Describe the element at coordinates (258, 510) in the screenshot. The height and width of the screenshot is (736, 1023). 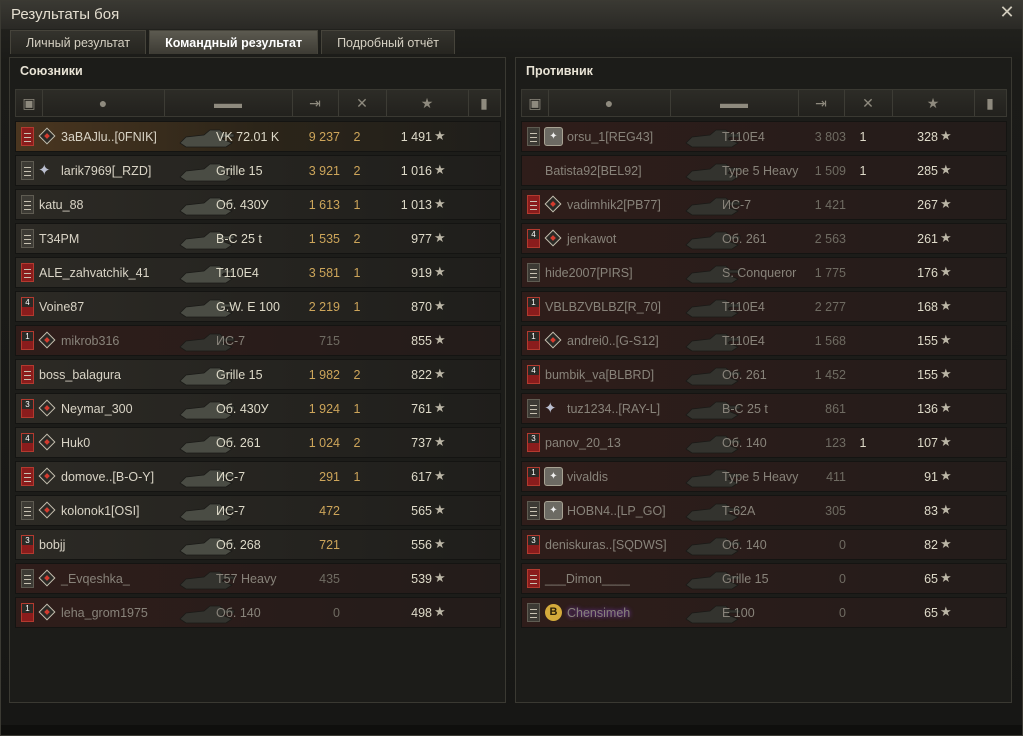
I see `player-row: kolonok1[OSI] ИС-7 472 565 ★` at that location.